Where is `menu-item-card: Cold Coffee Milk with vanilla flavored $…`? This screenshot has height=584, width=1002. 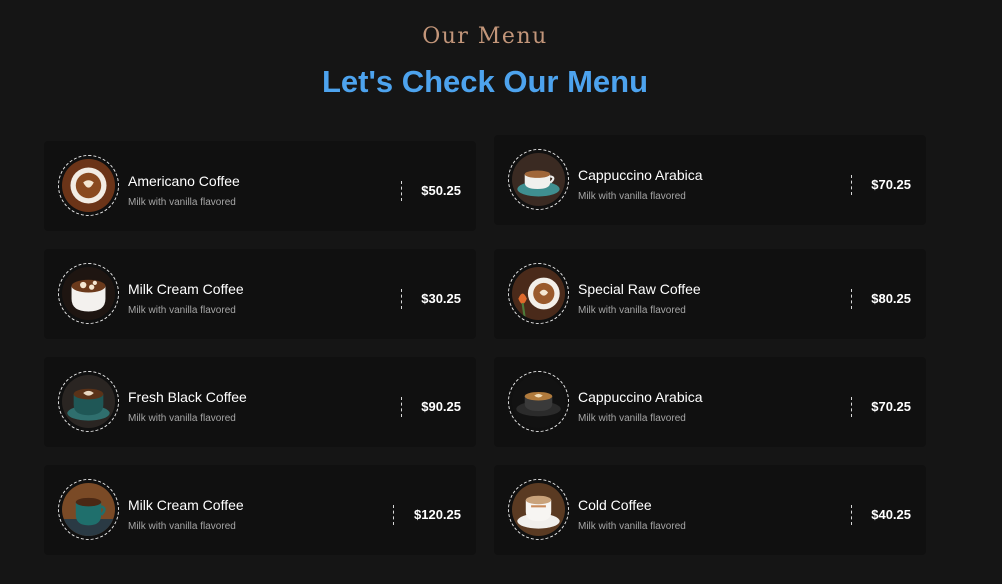
menu-item-card: Cold Coffee Milk with vanilla flavored $… is located at coordinates (710, 510).